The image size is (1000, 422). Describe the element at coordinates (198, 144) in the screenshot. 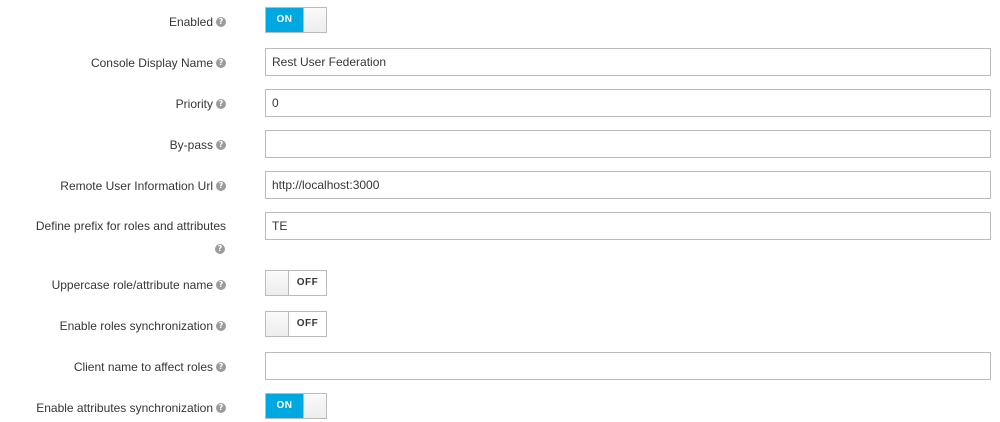

I see `by-pass-label: By-pass?` at that location.